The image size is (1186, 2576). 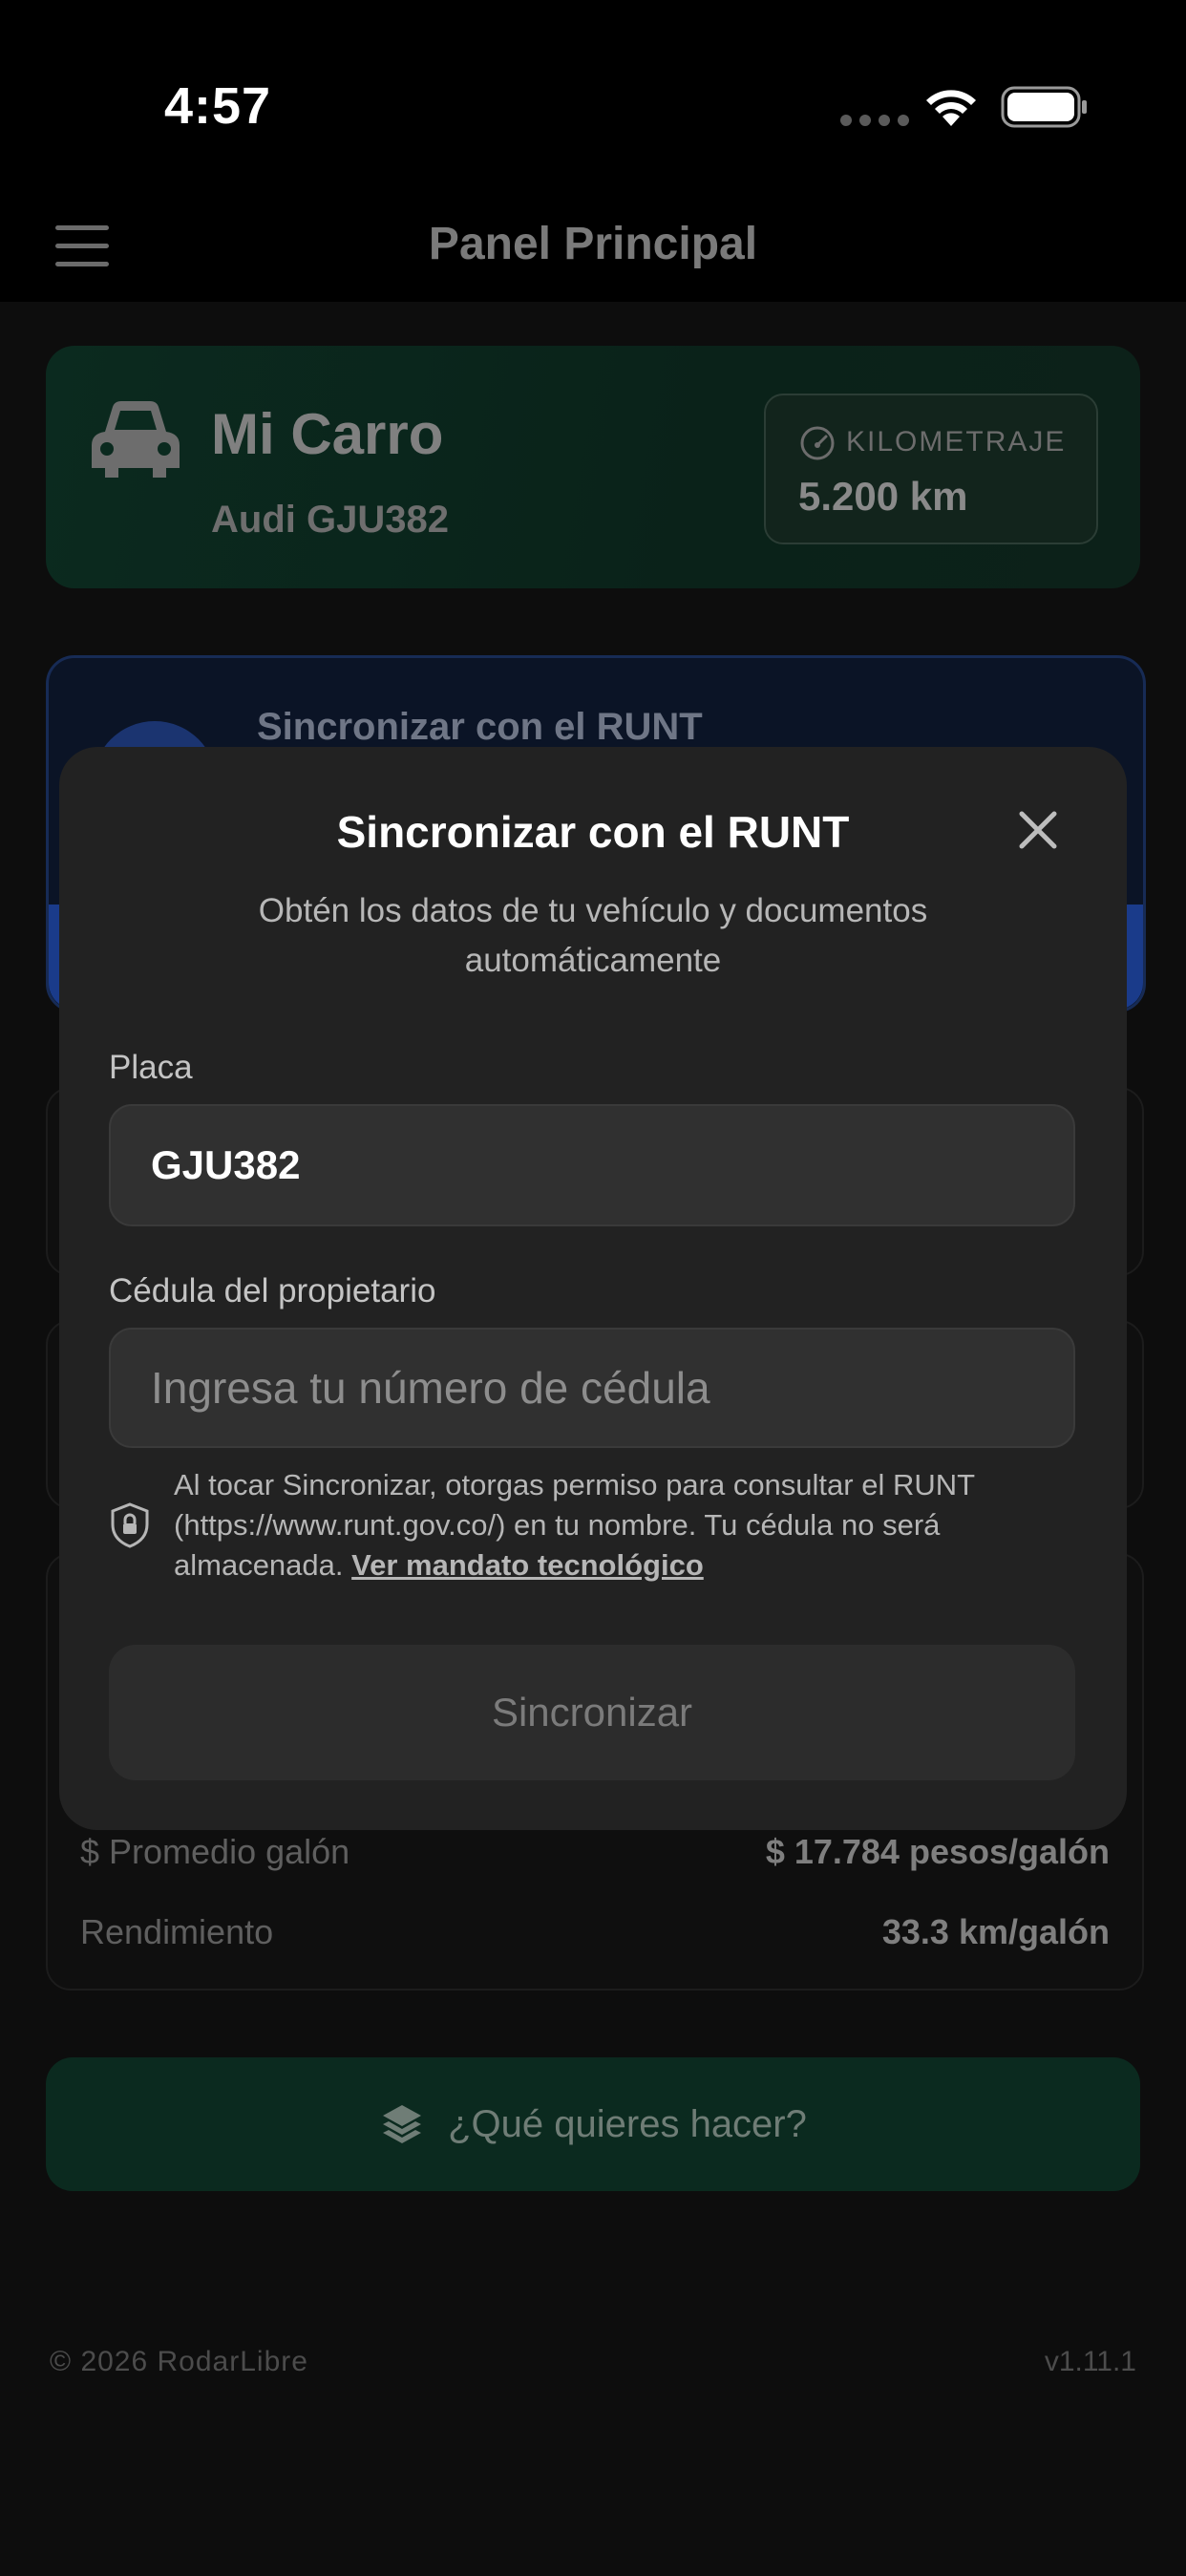 What do you see at coordinates (937, 1851) in the screenshot?
I see `stat-value: $ 17.784 pesos/galón` at bounding box center [937, 1851].